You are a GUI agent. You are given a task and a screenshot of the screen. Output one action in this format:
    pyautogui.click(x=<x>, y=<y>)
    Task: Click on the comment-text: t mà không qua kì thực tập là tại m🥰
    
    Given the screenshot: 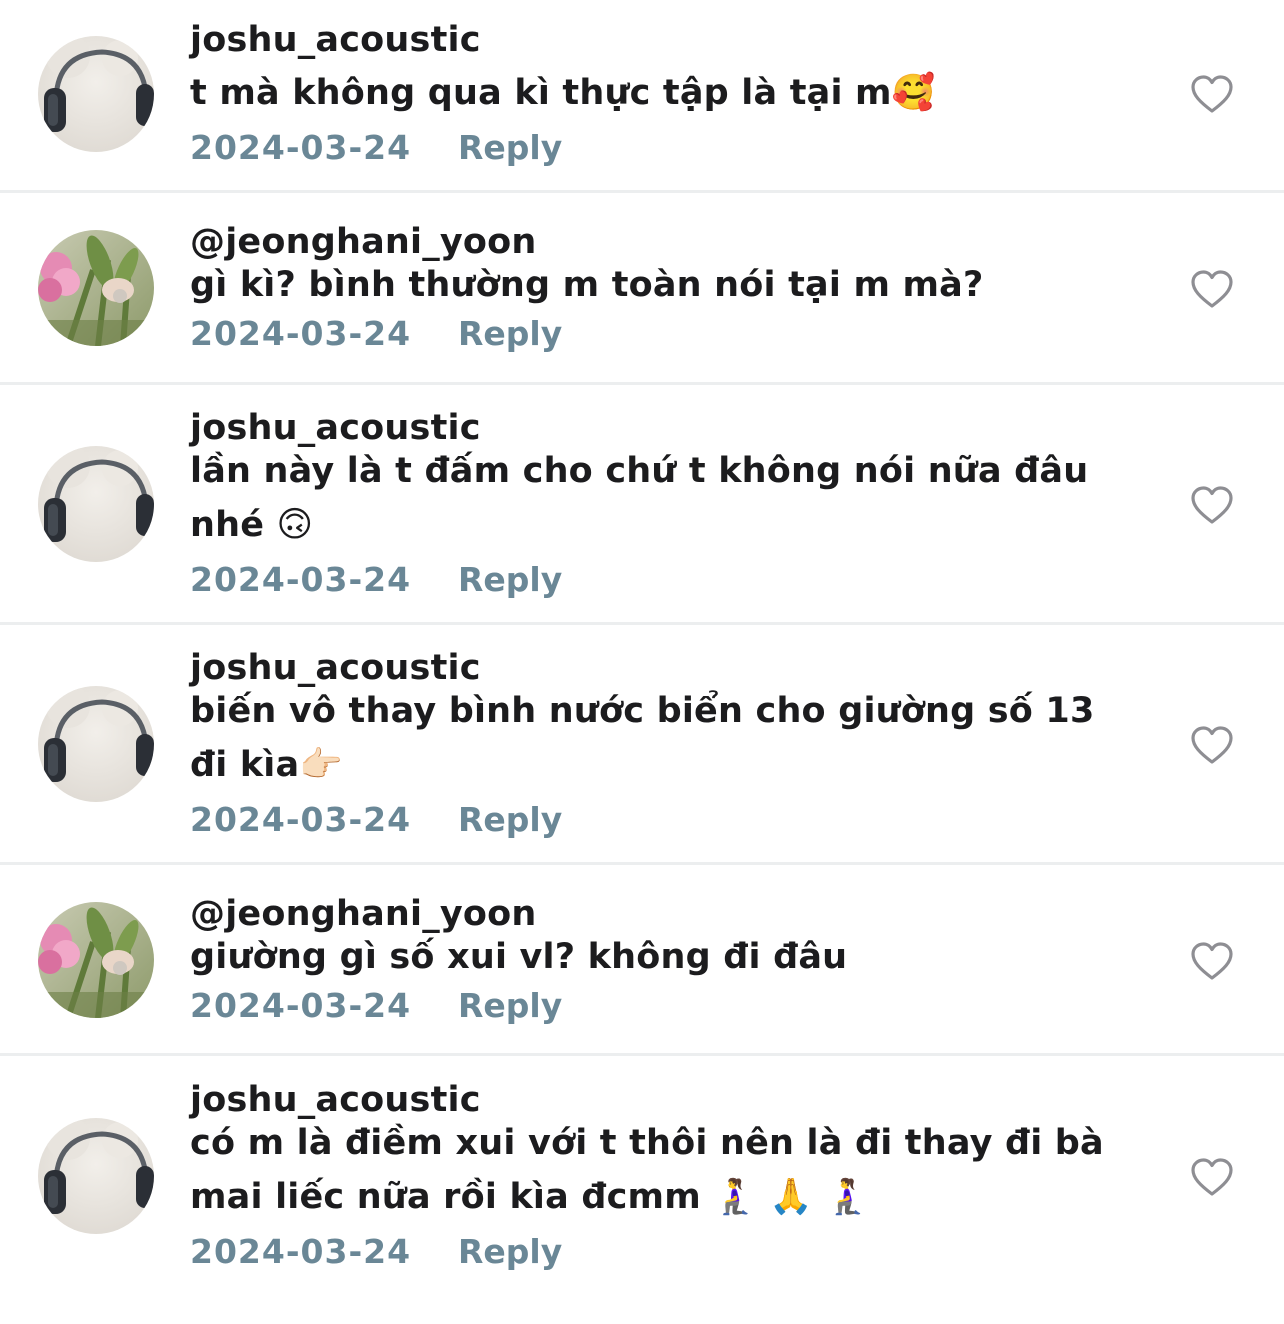 What is the action you would take?
    pyautogui.click(x=563, y=93)
    